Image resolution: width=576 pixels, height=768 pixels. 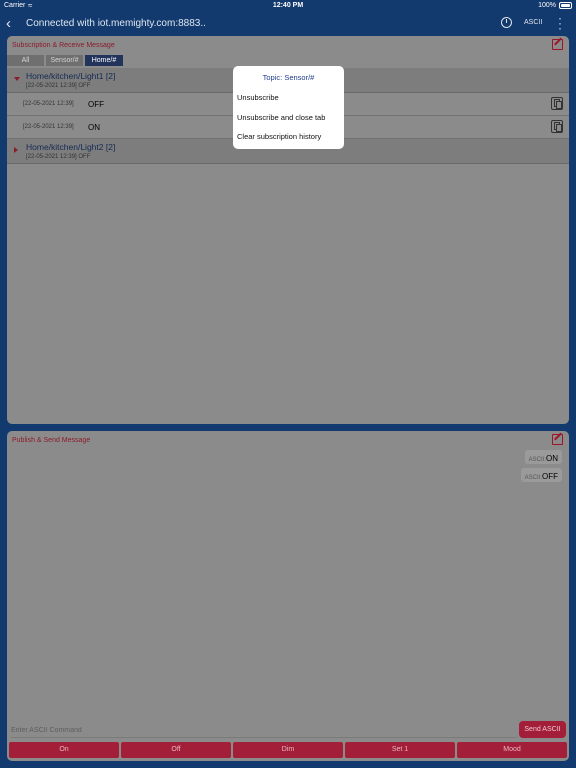 What do you see at coordinates (71, 76) in the screenshot?
I see `topic-title: Home/kitchen/Light1 [2]` at bounding box center [71, 76].